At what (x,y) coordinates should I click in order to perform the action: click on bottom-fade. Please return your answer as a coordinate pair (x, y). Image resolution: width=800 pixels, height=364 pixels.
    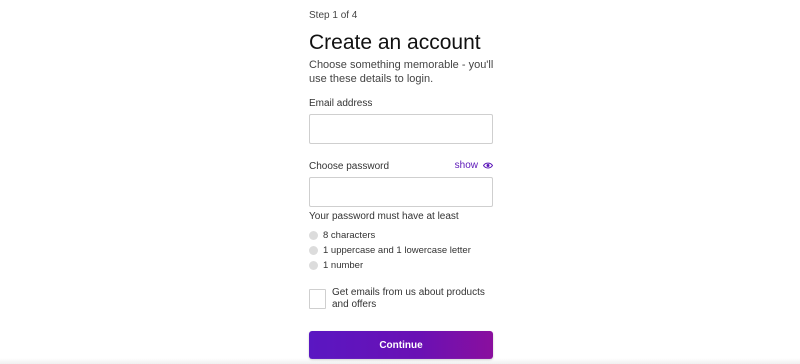
    Looking at the image, I should click on (400, 361).